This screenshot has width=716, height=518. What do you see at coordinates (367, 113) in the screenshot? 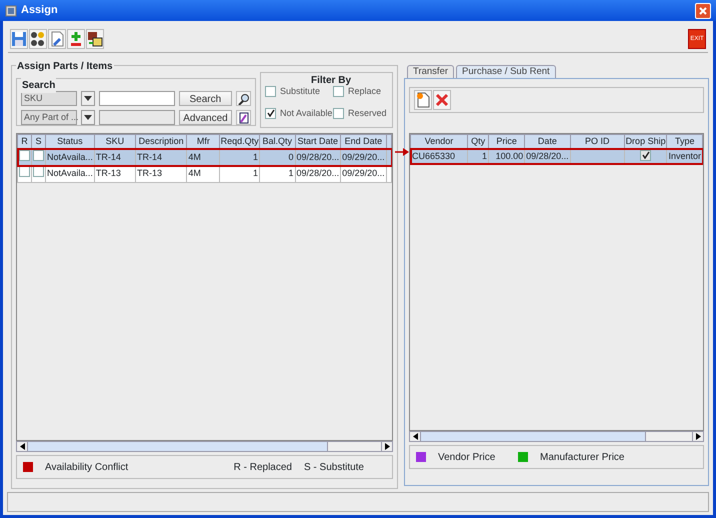
I see `checkbox-label: Reserved` at bounding box center [367, 113].